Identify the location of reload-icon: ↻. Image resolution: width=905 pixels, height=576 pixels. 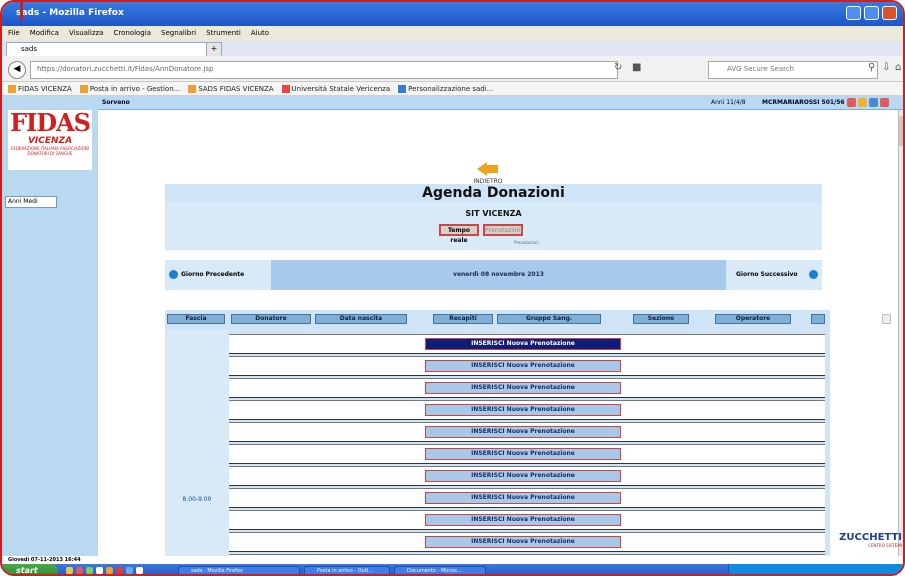
(618, 67).